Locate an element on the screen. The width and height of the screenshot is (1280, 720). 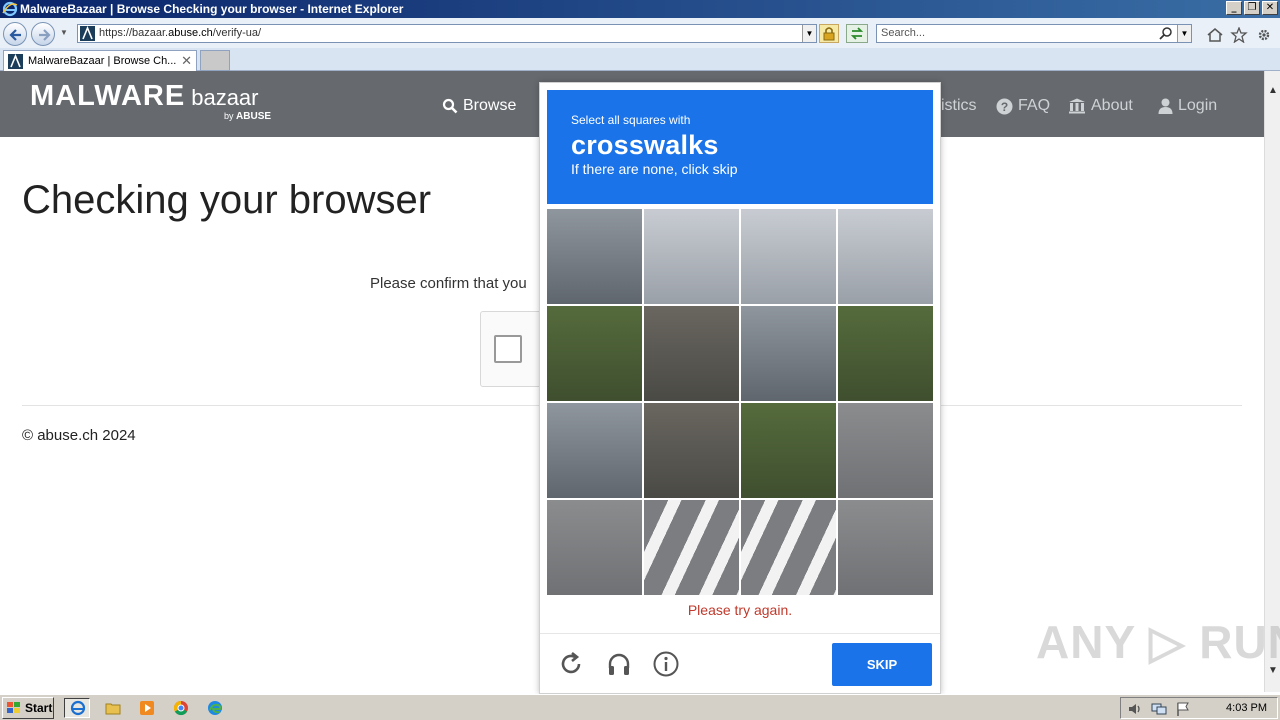
close-window-button: ✕ is located at coordinates (1270, 8).